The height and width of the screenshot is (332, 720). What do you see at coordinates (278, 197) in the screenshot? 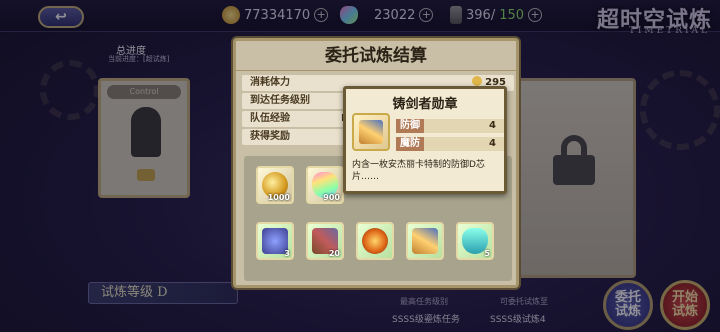
I see `item-count: 1000` at bounding box center [278, 197].